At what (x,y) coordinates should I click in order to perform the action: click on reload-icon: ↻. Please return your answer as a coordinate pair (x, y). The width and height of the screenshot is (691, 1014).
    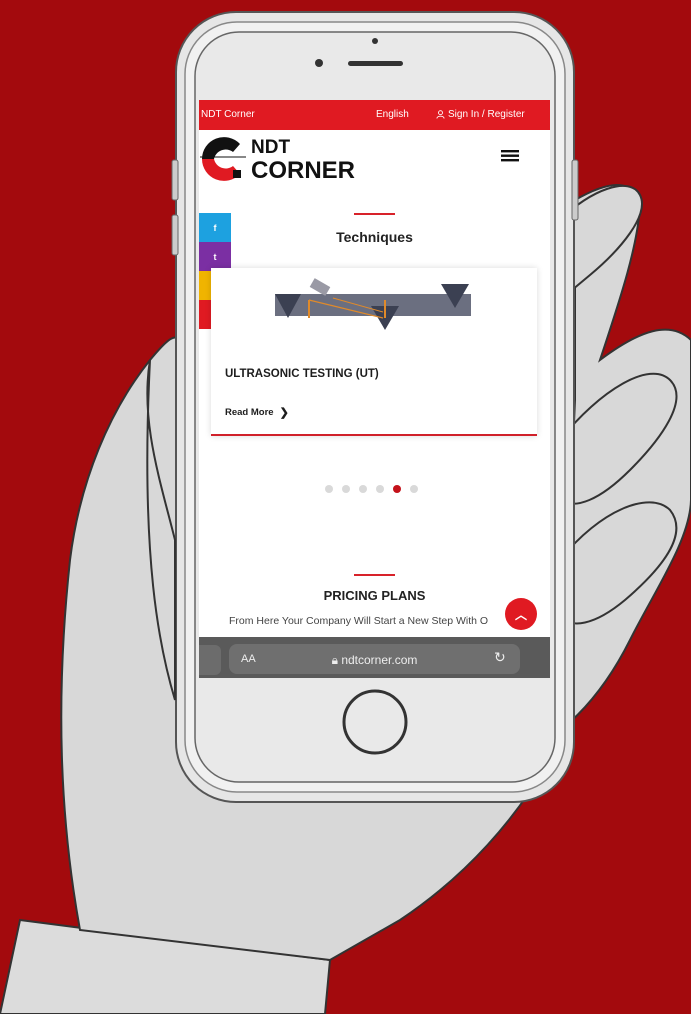
    Looking at the image, I should click on (500, 657).